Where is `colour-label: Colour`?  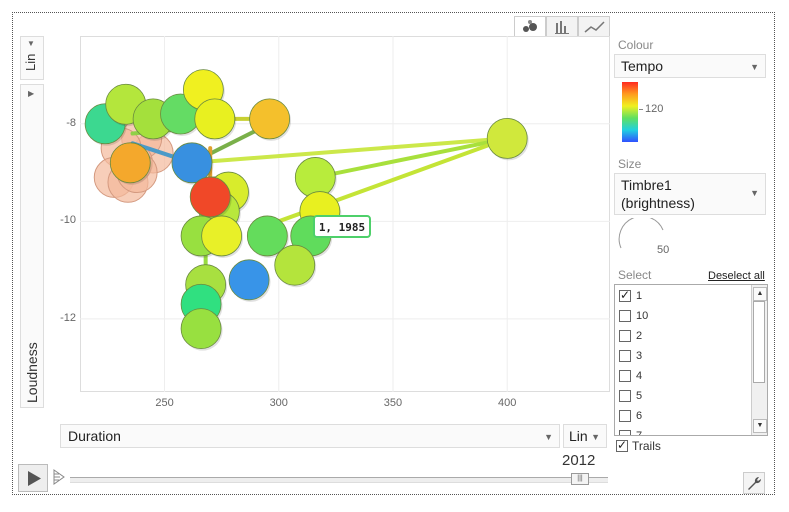
colour-label: Colour is located at coordinates (636, 45).